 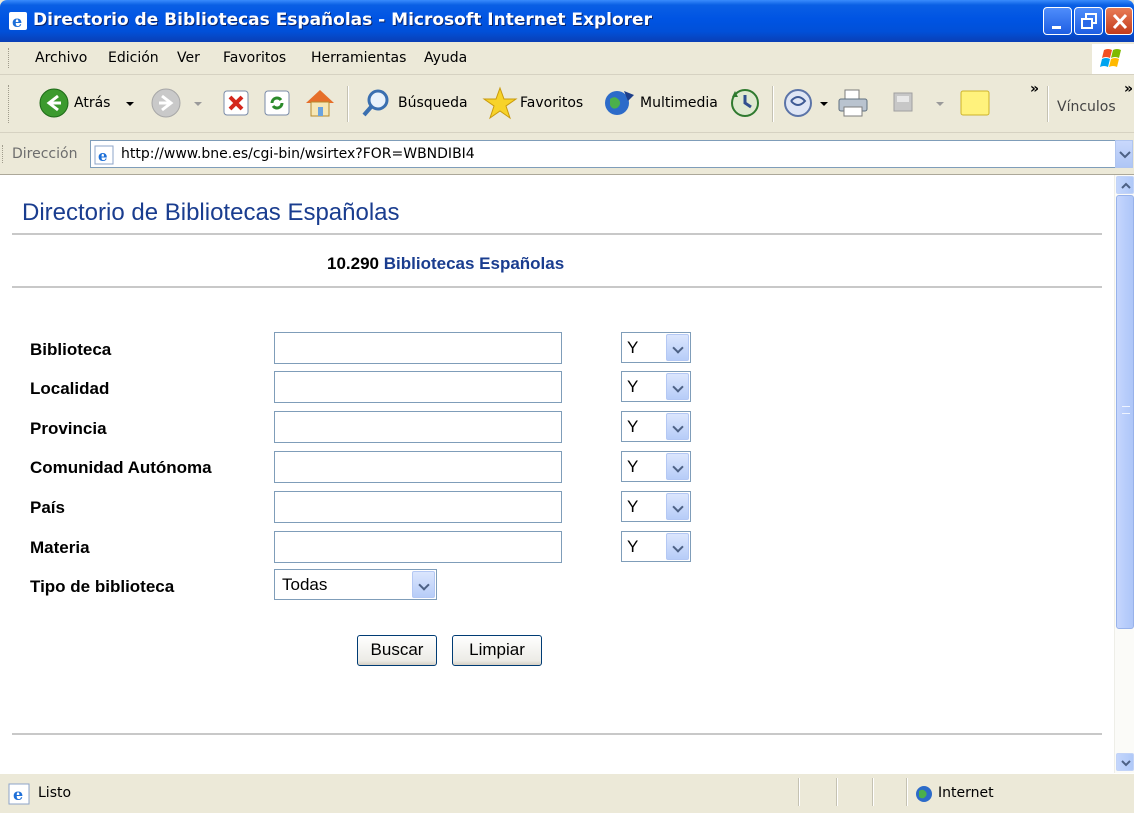 What do you see at coordinates (500, 103) in the screenshot?
I see `favorites-star-icon` at bounding box center [500, 103].